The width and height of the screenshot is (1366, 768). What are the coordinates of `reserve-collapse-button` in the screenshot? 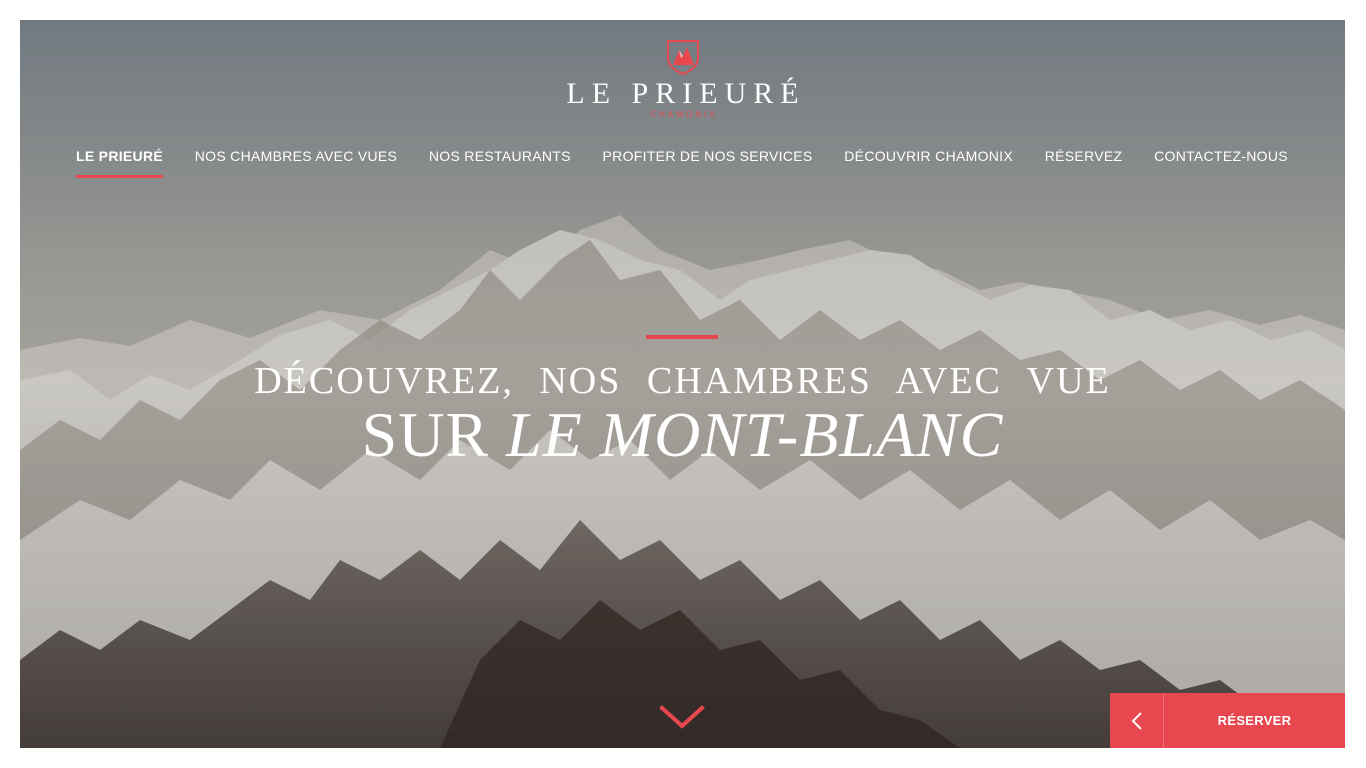 It's located at (1137, 720).